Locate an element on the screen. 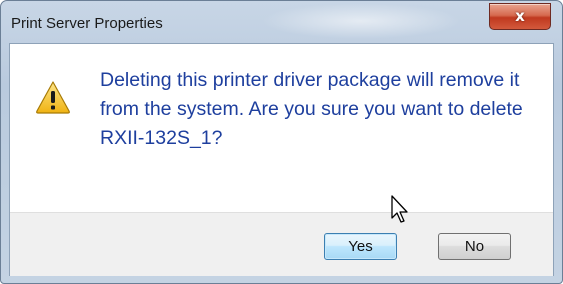  mouse-cursor-icon is located at coordinates (399, 209).